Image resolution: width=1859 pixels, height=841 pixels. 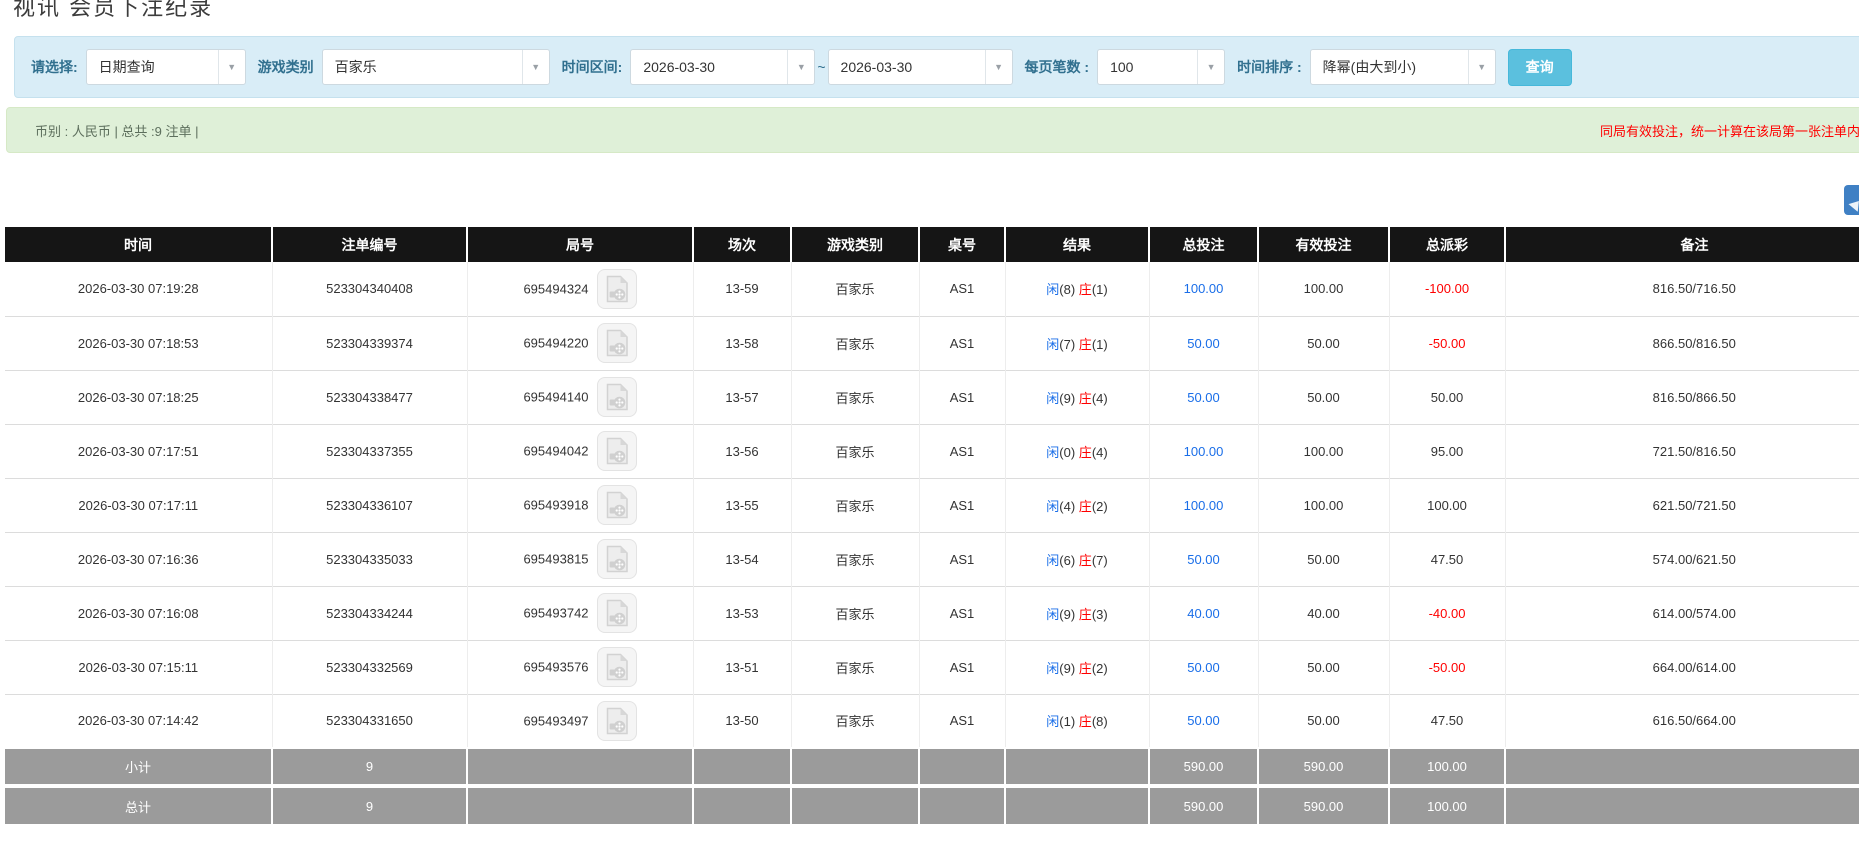 What do you see at coordinates (854, 244) in the screenshot?
I see `column-header-game-type: 游戏类别` at bounding box center [854, 244].